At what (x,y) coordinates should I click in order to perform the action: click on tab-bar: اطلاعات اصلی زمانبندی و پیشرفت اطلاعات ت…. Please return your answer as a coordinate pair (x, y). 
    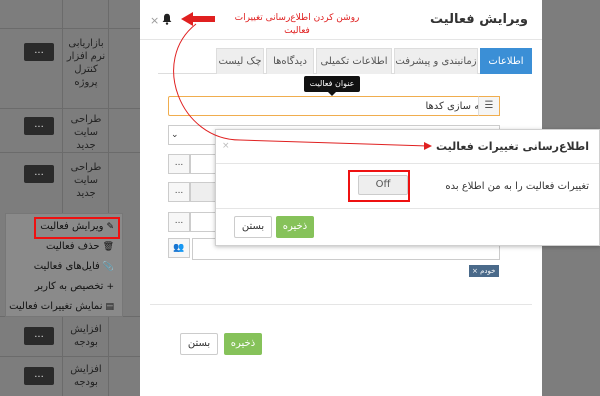
    Looking at the image, I should click on (345, 70).